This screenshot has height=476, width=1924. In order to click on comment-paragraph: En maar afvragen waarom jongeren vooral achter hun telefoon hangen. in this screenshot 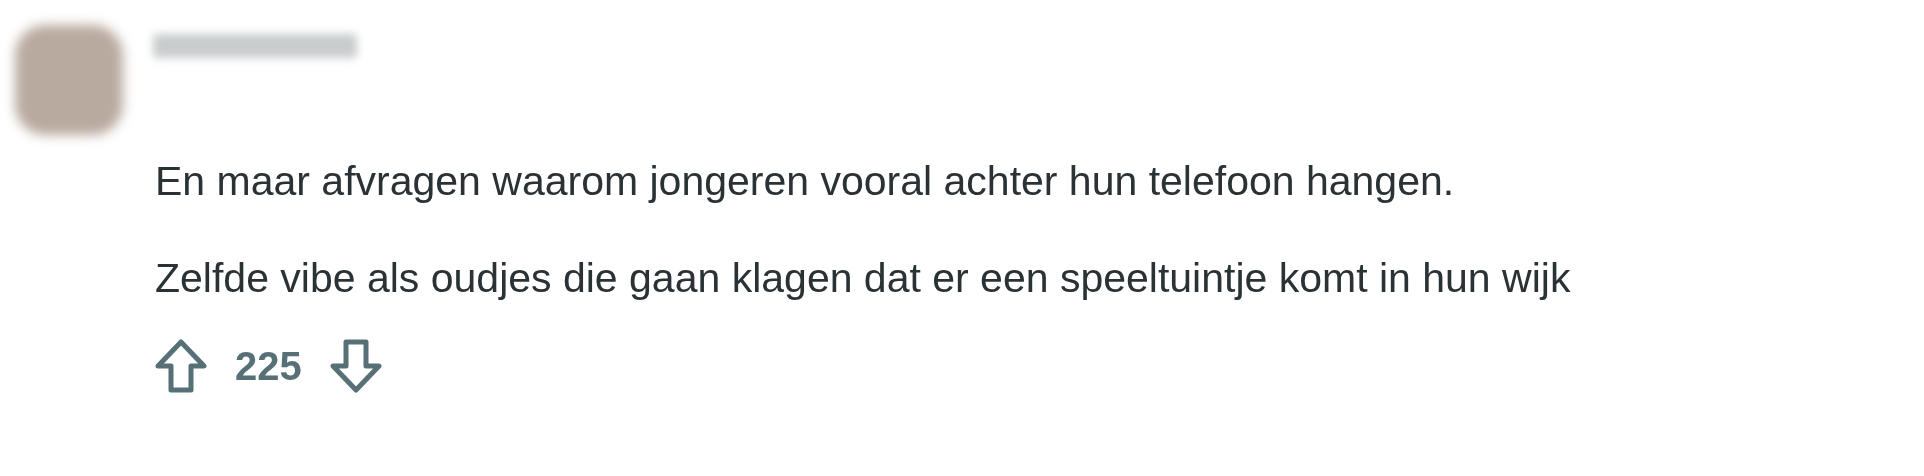, I will do `click(805, 181)`.